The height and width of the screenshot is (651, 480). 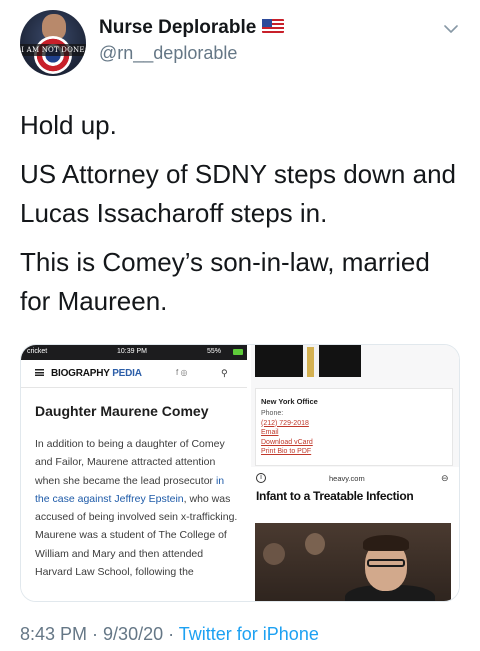 What do you see at coordinates (347, 478) in the screenshot?
I see `site-host: heavy.com` at bounding box center [347, 478].